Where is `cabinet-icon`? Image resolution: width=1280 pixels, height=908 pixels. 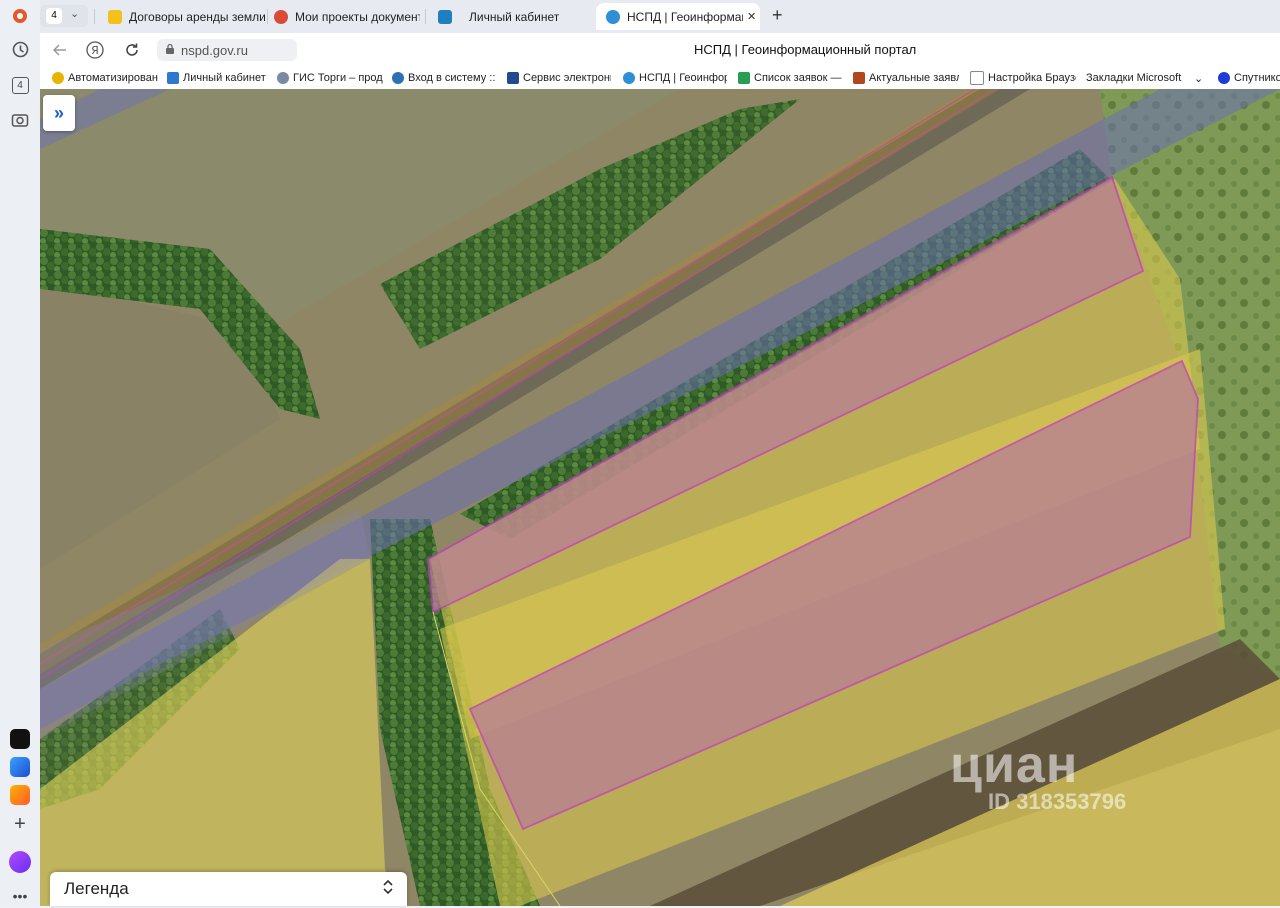 cabinet-icon is located at coordinates (445, 16).